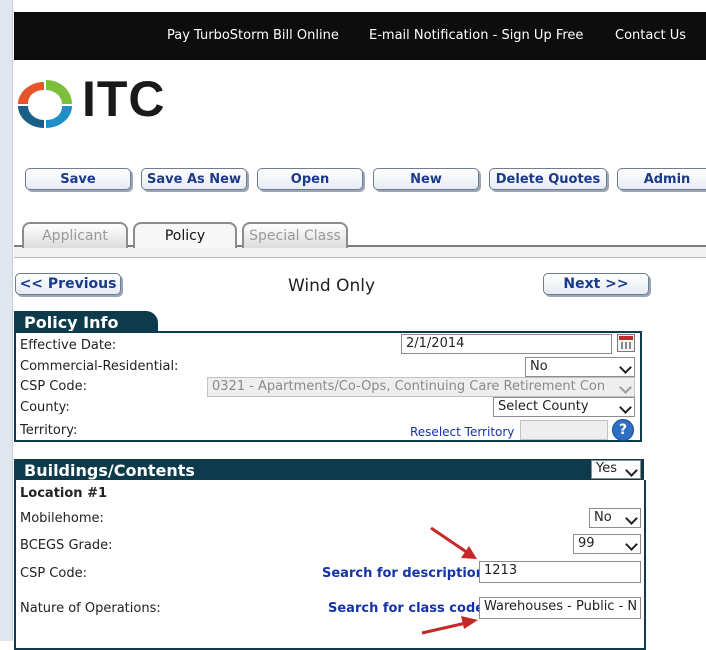  What do you see at coordinates (426, 179) in the screenshot?
I see `new-button: New` at bounding box center [426, 179].